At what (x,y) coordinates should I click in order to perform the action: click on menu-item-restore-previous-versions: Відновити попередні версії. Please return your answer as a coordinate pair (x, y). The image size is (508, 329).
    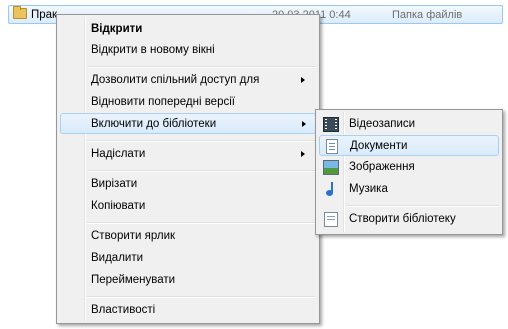
    Looking at the image, I should click on (203, 102).